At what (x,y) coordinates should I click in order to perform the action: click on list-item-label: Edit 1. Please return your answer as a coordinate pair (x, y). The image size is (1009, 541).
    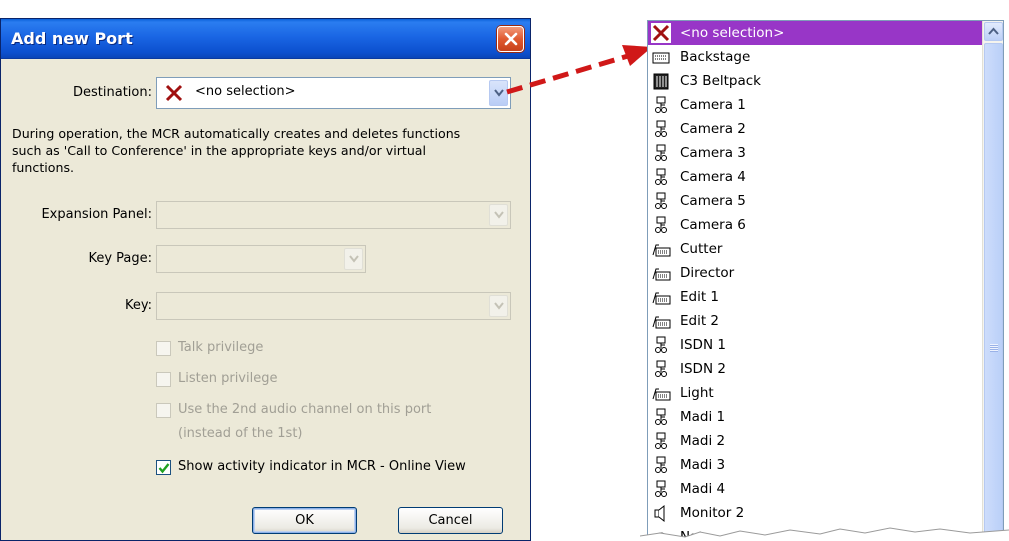
    Looking at the image, I should click on (700, 297).